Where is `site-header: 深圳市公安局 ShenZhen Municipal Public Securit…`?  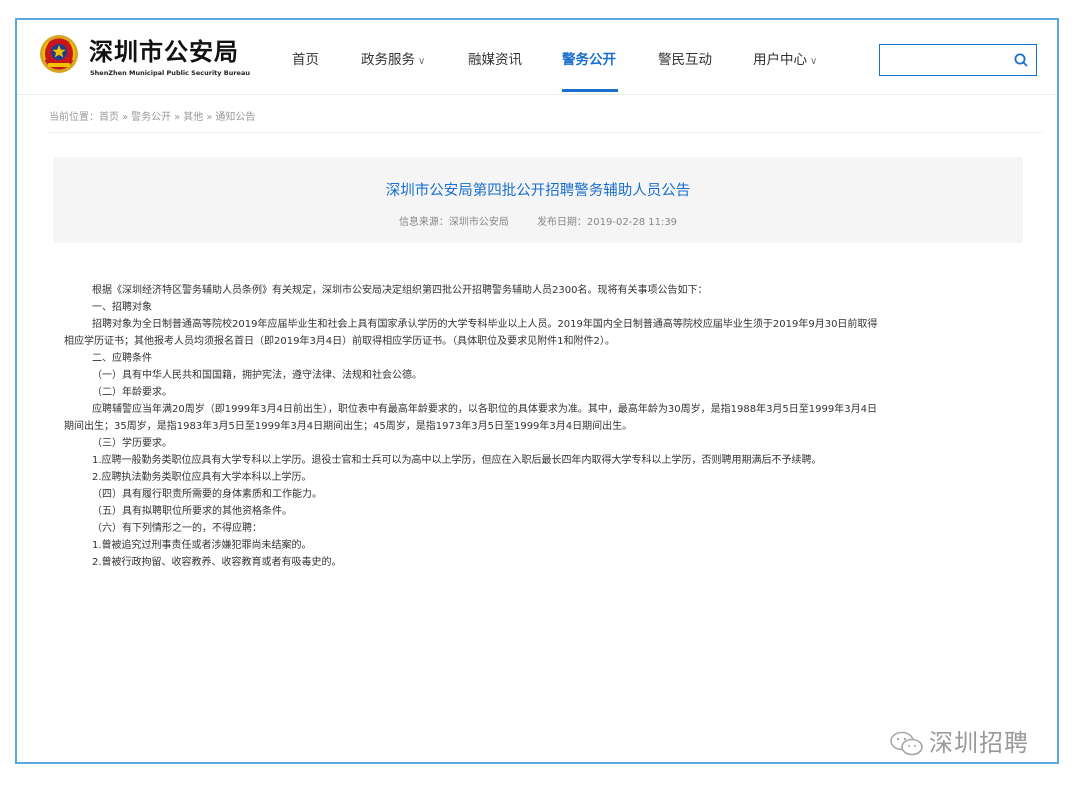
site-header: 深圳市公安局 ShenZhen Municipal Public Securit… is located at coordinates (537, 57).